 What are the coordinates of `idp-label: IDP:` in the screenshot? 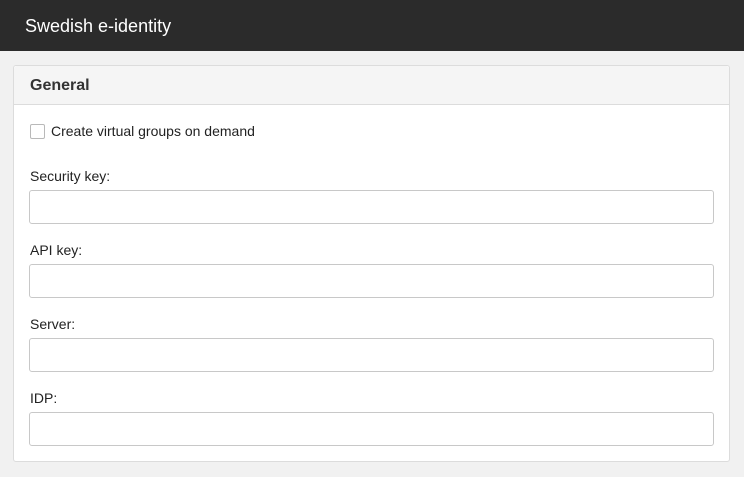 It's located at (44, 398).